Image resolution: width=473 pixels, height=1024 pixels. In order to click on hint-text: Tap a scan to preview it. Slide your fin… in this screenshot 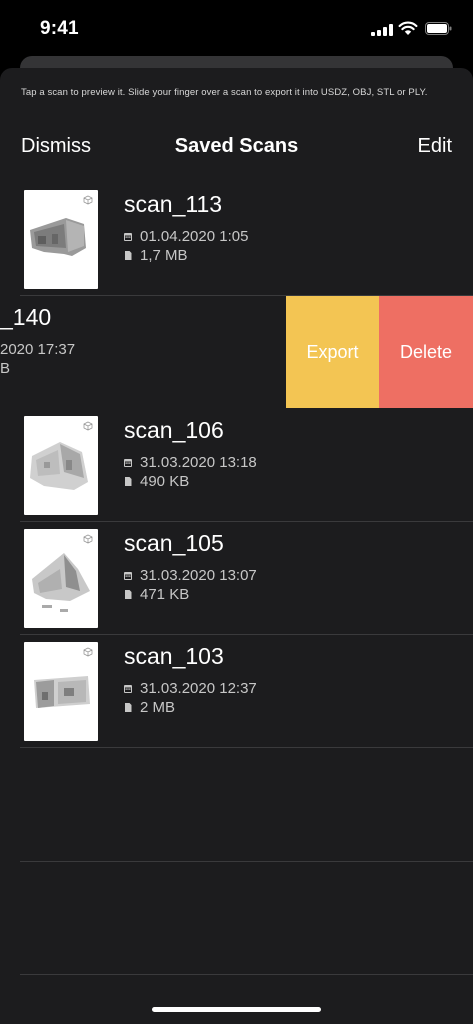, I will do `click(224, 92)`.